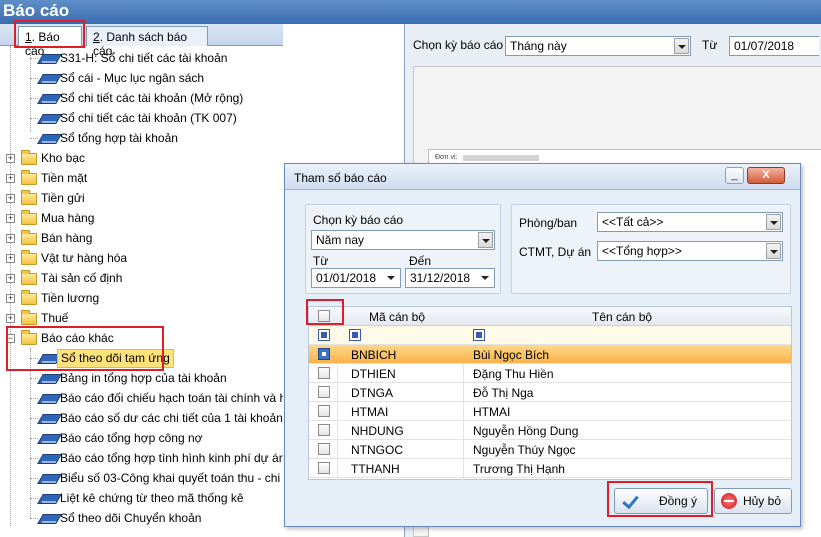 The width and height of the screenshot is (821, 537). I want to click on col-header-code: Mã cán bộ, so click(397, 317).